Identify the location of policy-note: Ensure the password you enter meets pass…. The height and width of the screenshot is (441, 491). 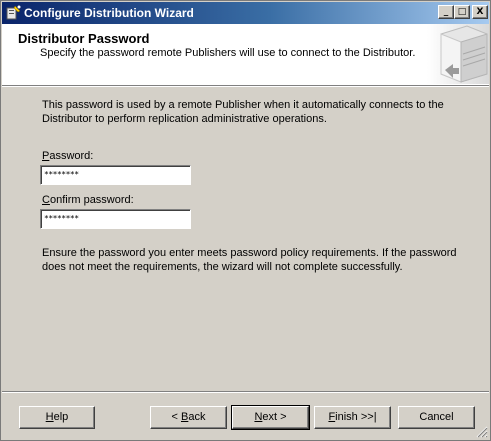
(252, 260).